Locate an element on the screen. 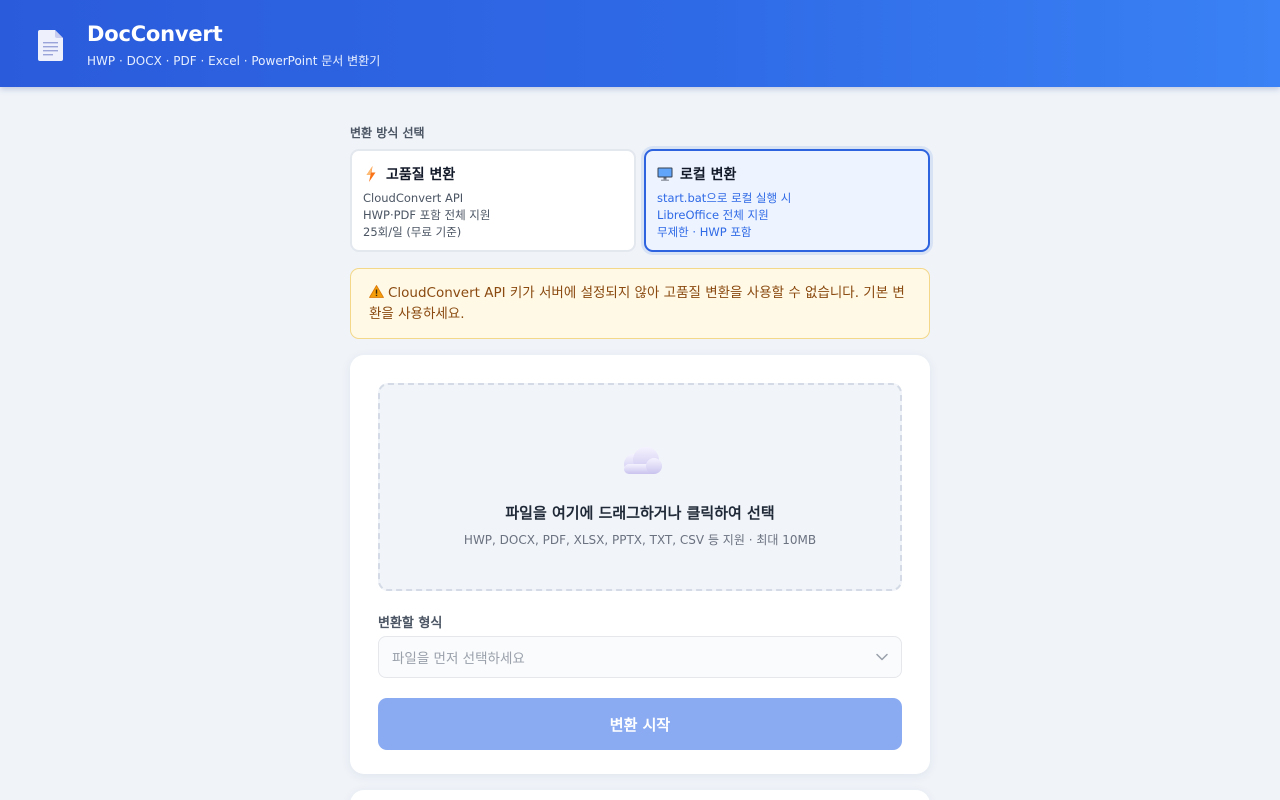  mode-desc-line: LibreOffice 전체 지원 is located at coordinates (713, 215).